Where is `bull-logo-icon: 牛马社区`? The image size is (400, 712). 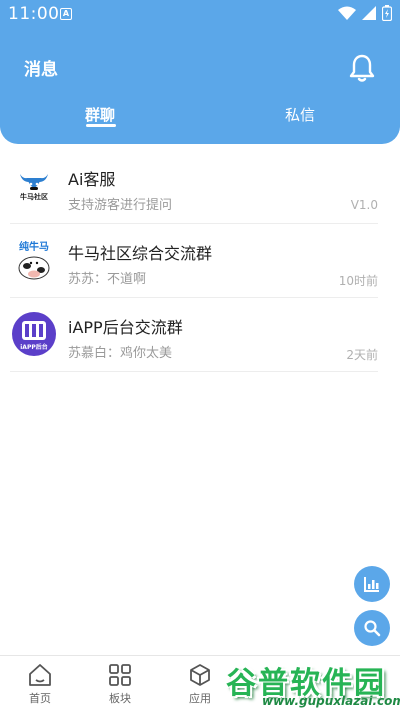 bull-logo-icon: 牛马社区 is located at coordinates (34, 187).